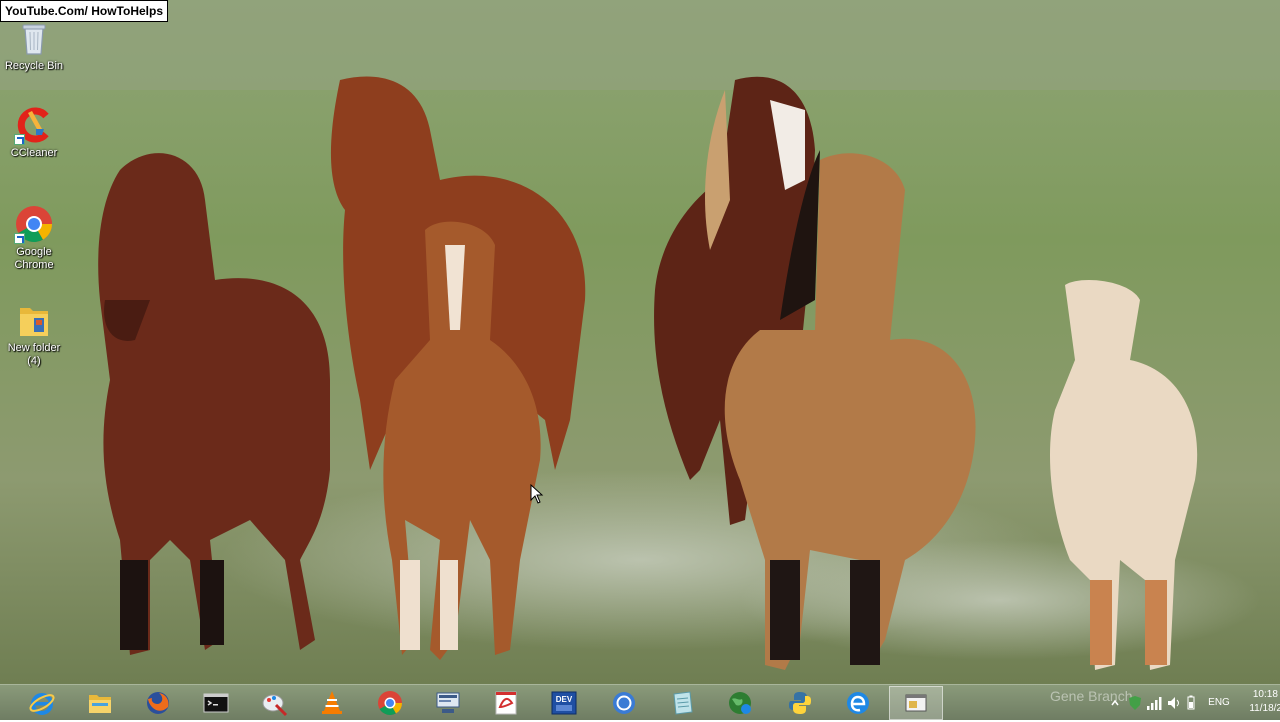  I want to click on folder-icon, so click(34, 320).